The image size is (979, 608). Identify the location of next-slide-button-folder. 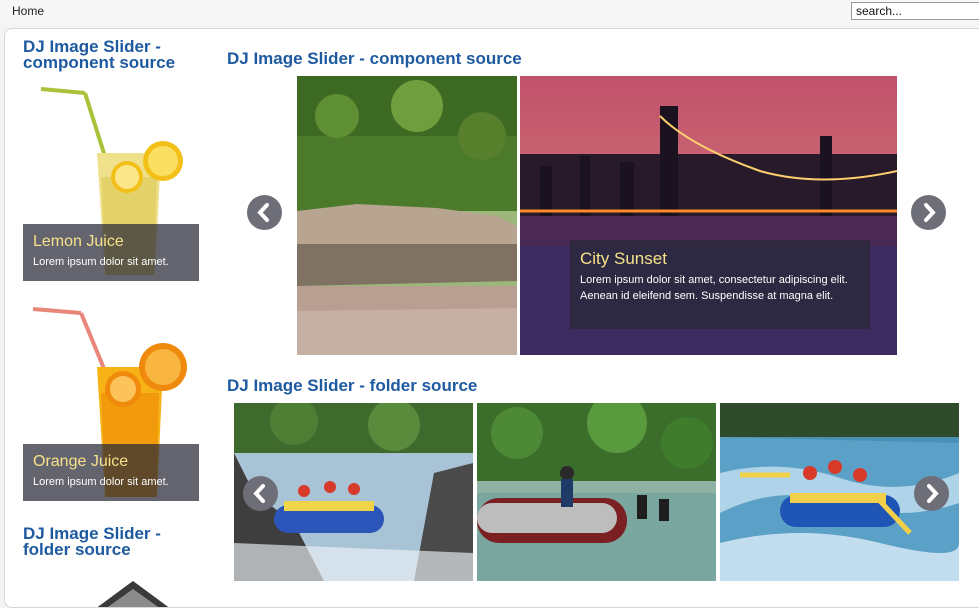
(931, 493).